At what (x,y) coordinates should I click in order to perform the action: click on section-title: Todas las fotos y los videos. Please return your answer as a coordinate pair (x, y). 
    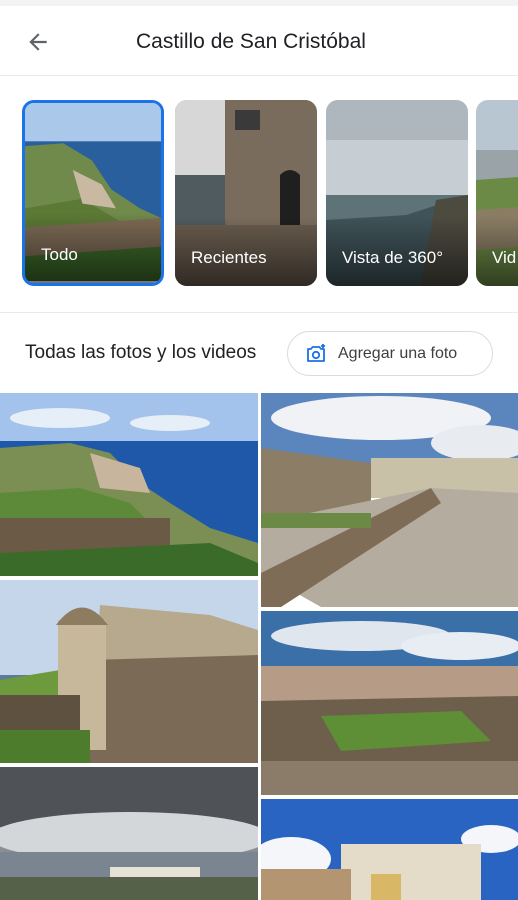
    Looking at the image, I should click on (141, 352).